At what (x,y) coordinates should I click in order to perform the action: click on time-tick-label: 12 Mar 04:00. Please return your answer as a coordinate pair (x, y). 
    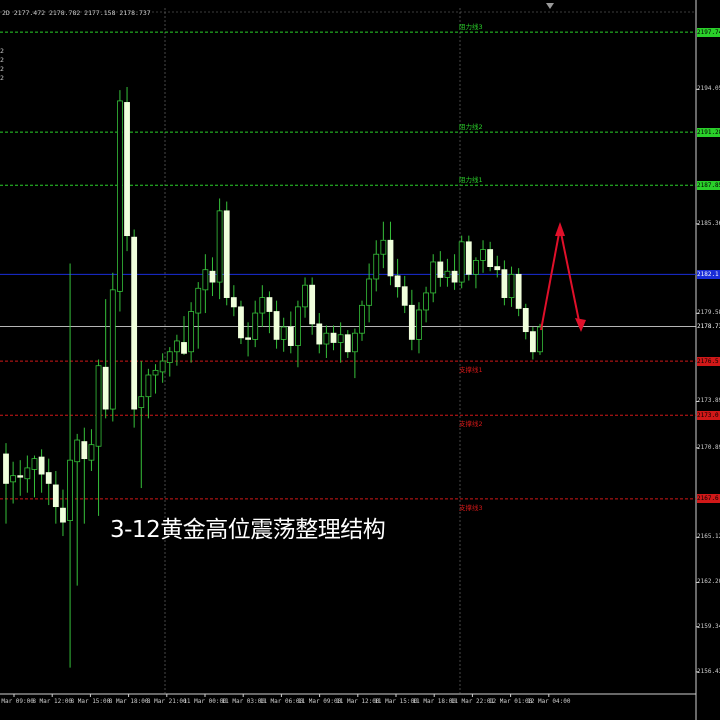
    Looking at the image, I should click on (549, 701).